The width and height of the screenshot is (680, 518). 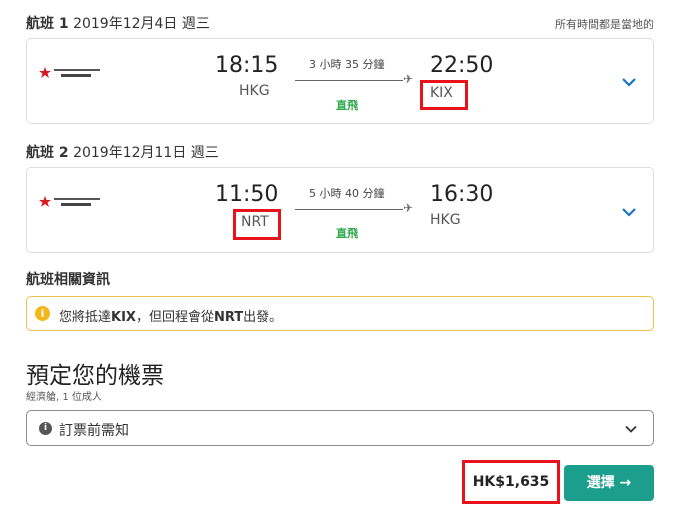 I want to click on booking-notes-dropdown: i 訂票前需知, so click(x=340, y=428).